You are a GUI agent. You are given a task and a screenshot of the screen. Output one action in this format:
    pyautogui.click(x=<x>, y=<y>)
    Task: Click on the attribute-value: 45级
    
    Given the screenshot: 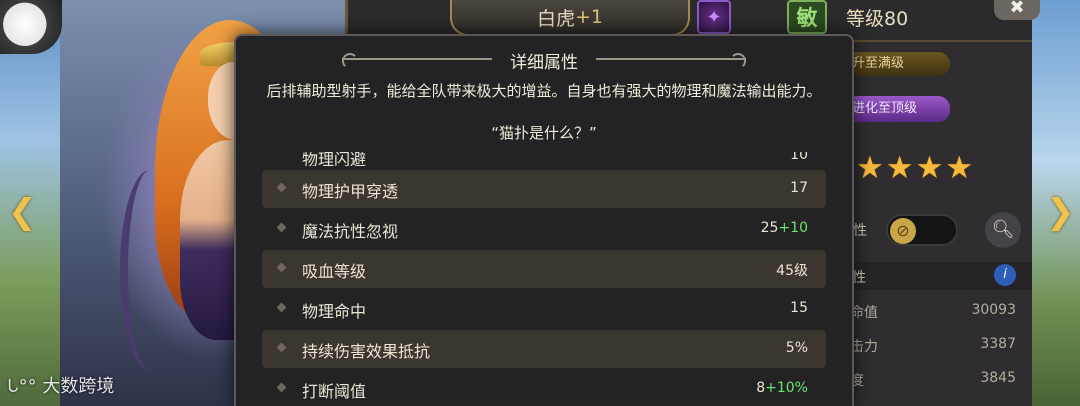 What is the action you would take?
    pyautogui.click(x=792, y=270)
    